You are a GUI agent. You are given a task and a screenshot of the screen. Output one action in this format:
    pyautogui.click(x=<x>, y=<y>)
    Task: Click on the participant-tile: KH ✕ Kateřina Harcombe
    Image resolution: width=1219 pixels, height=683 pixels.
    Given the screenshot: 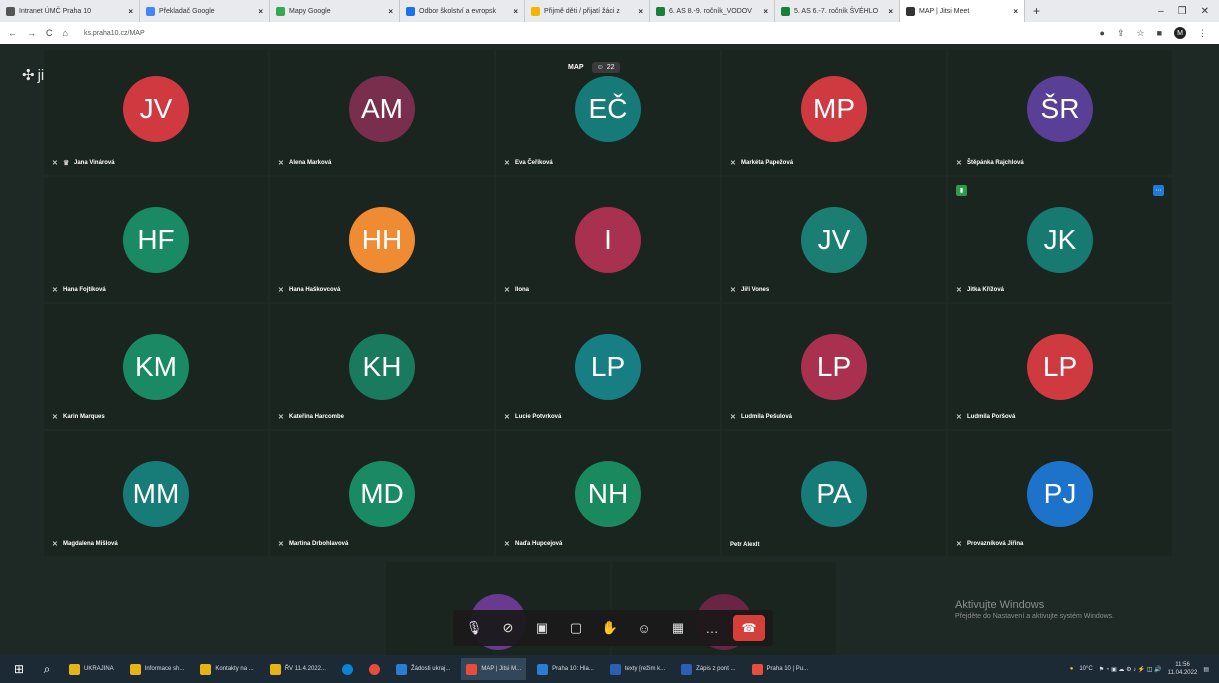 What is the action you would take?
    pyautogui.click(x=382, y=366)
    